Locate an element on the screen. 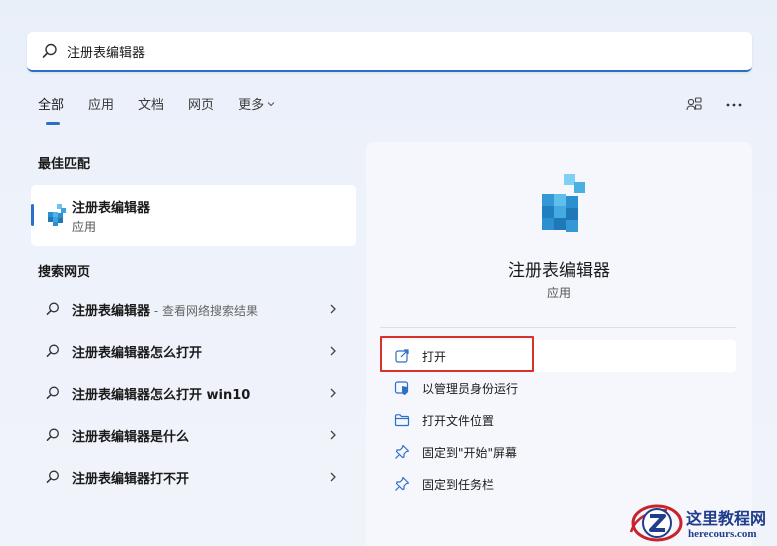  web-result-item: 注册表编辑器怎么打开 win10 is located at coordinates (193, 393).